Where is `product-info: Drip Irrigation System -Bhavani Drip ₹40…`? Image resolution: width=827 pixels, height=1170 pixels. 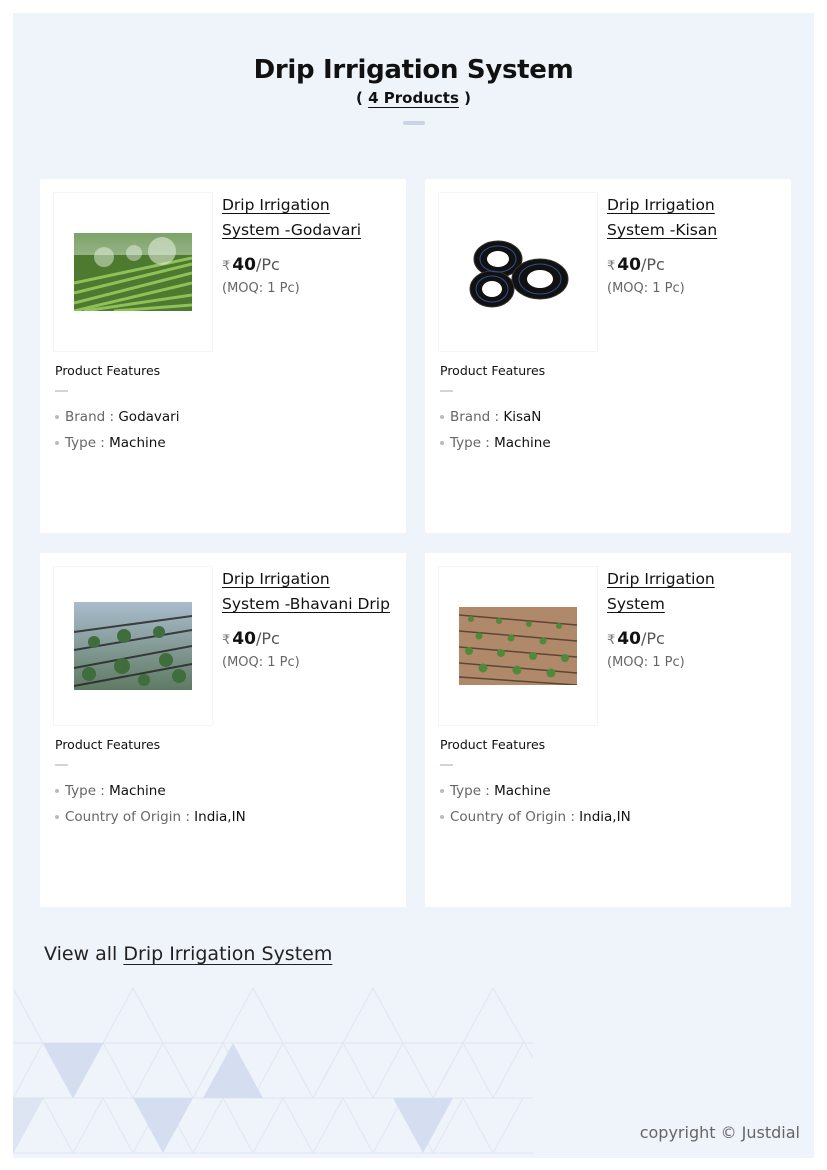
product-info: Drip Irrigation System -Bhavani Drip ₹40… is located at coordinates (307, 618).